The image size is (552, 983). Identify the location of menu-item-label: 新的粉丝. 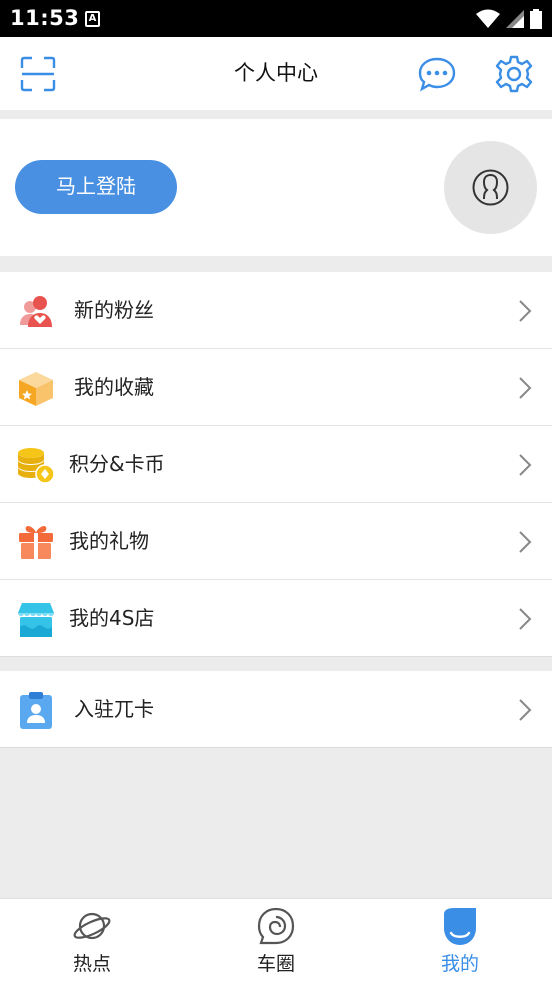
(114, 310).